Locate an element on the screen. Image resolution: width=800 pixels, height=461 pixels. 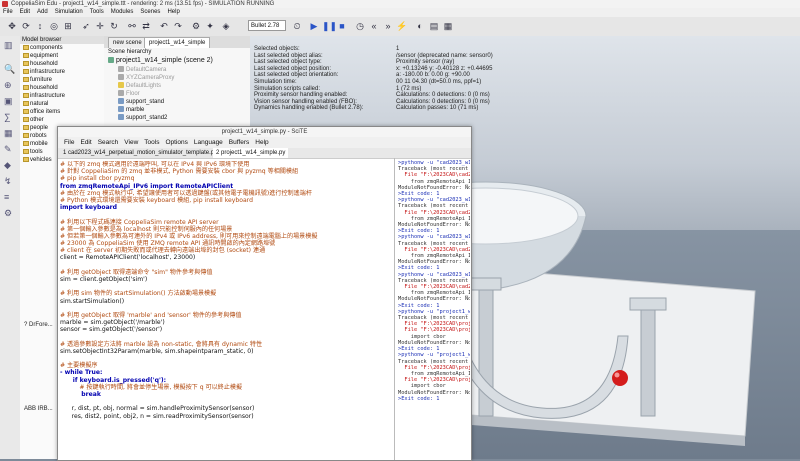
calculation-modules-icon: ∑ is located at coordinates (9, 117).